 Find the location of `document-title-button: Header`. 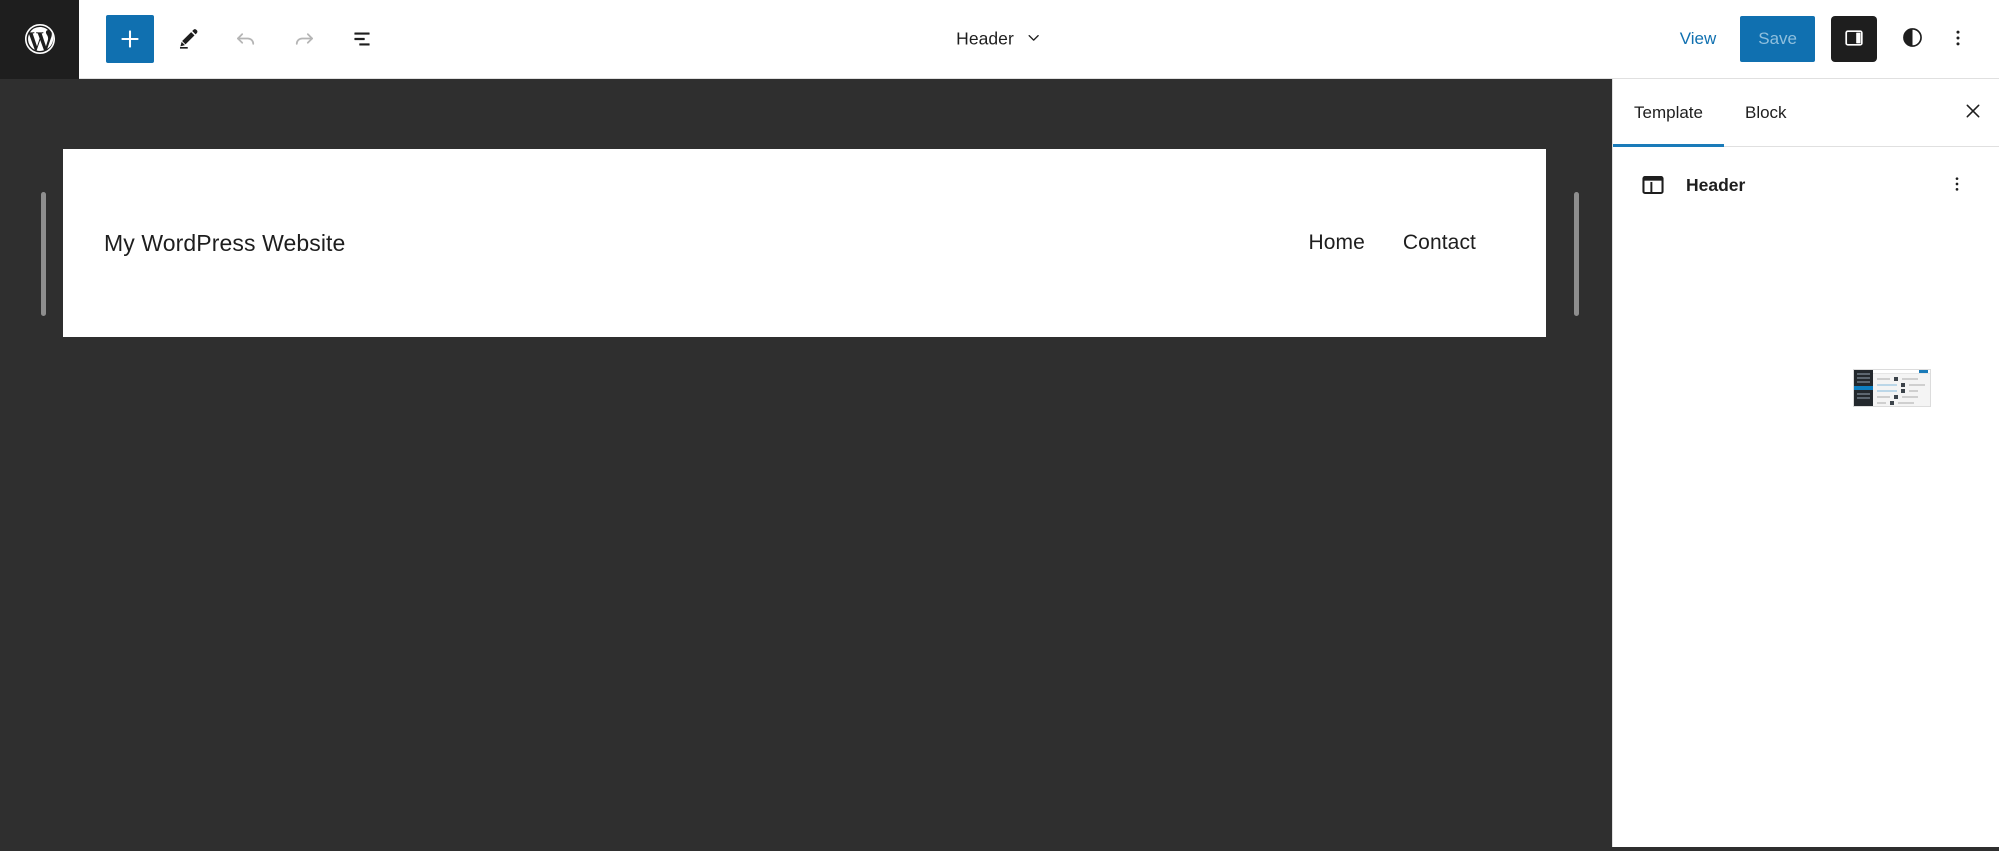

document-title-button: Header is located at coordinates (999, 39).